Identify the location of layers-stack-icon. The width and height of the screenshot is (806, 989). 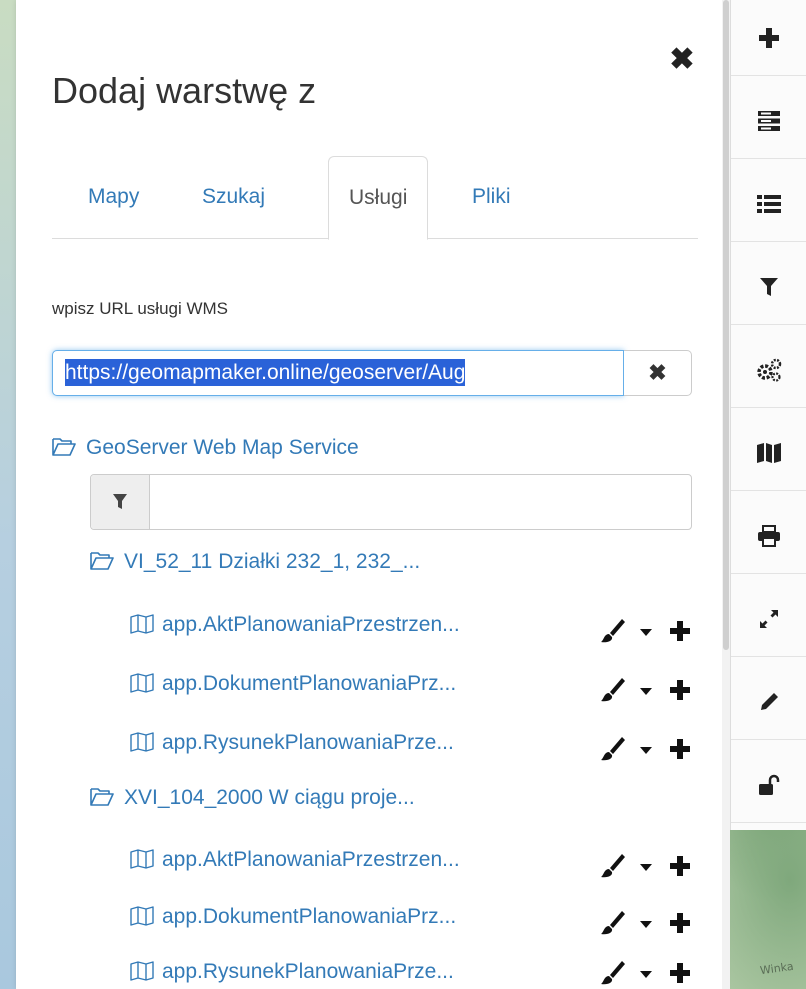
(769, 120).